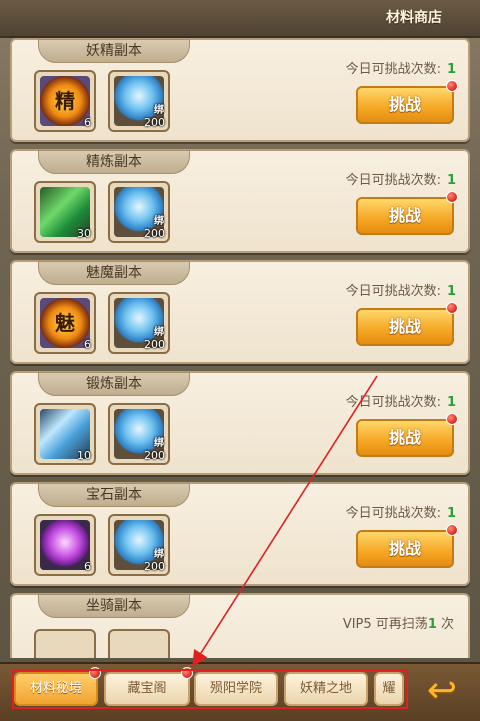 Image resolution: width=480 pixels, height=721 pixels. What do you see at coordinates (57, 686) in the screenshot?
I see `tab-material-realm: 材料秘境` at bounding box center [57, 686].